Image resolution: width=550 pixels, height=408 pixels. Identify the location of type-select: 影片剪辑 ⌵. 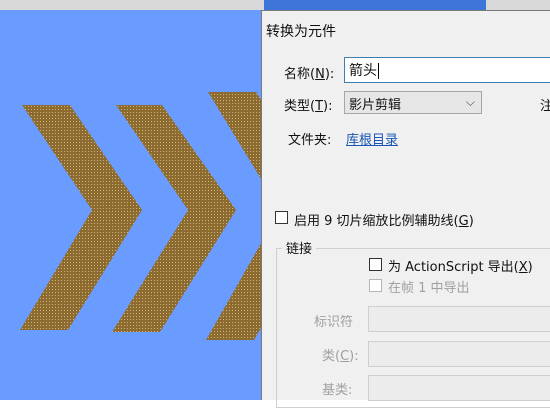
(413, 102).